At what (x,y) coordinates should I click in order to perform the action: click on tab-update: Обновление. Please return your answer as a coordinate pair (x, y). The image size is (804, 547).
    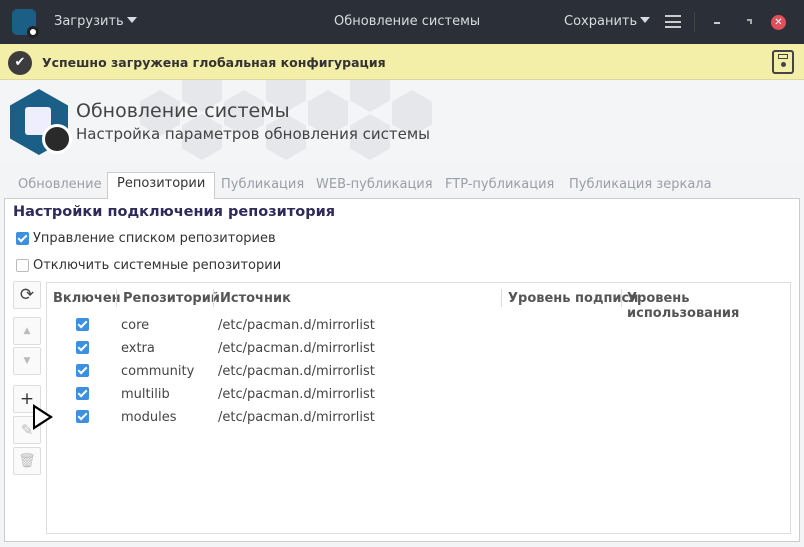
    Looking at the image, I should click on (60, 186).